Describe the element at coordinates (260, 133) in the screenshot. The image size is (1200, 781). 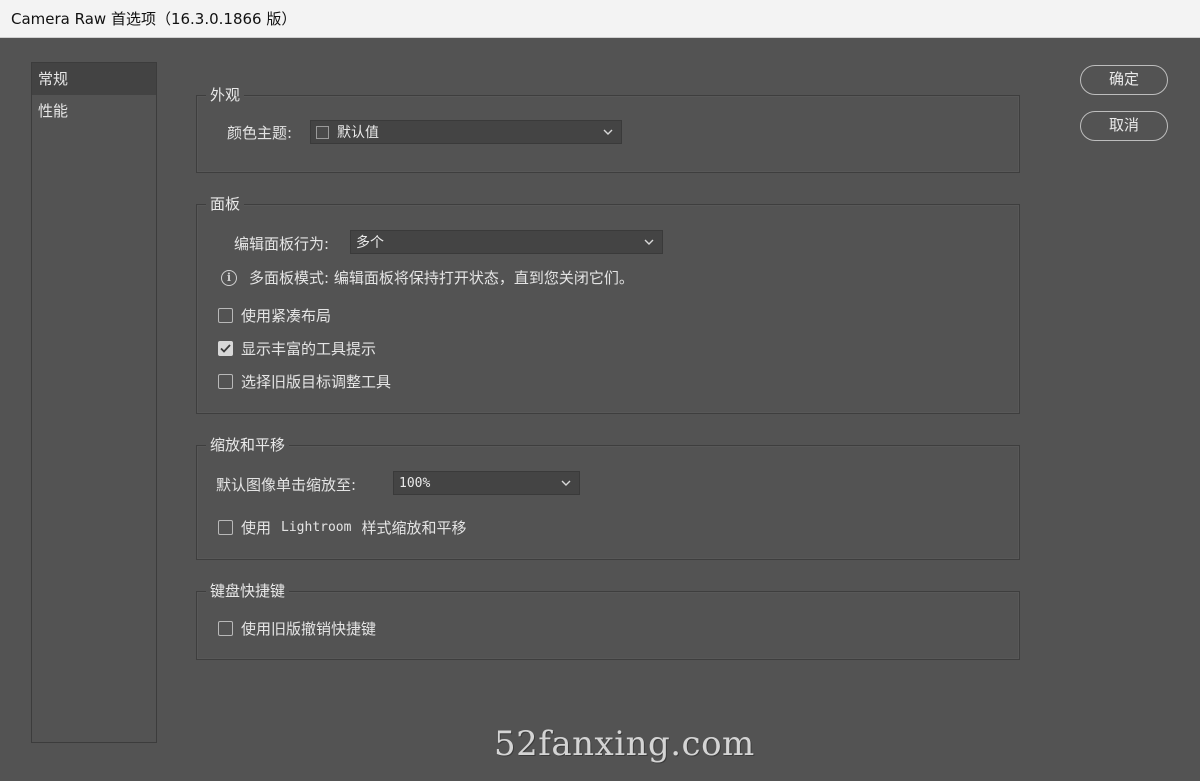
I see `theme-label: 颜色主题:` at that location.